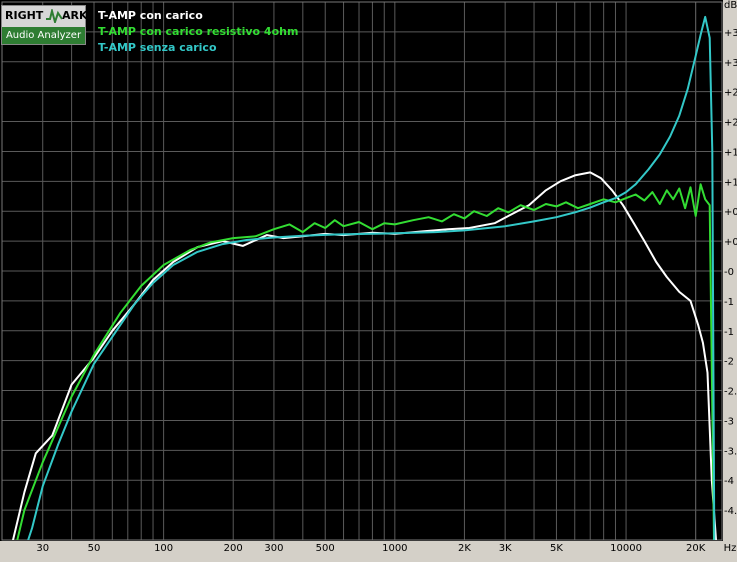 The width and height of the screenshot is (737, 562). I want to click on x-tick-label-20K: 20K, so click(696, 548).